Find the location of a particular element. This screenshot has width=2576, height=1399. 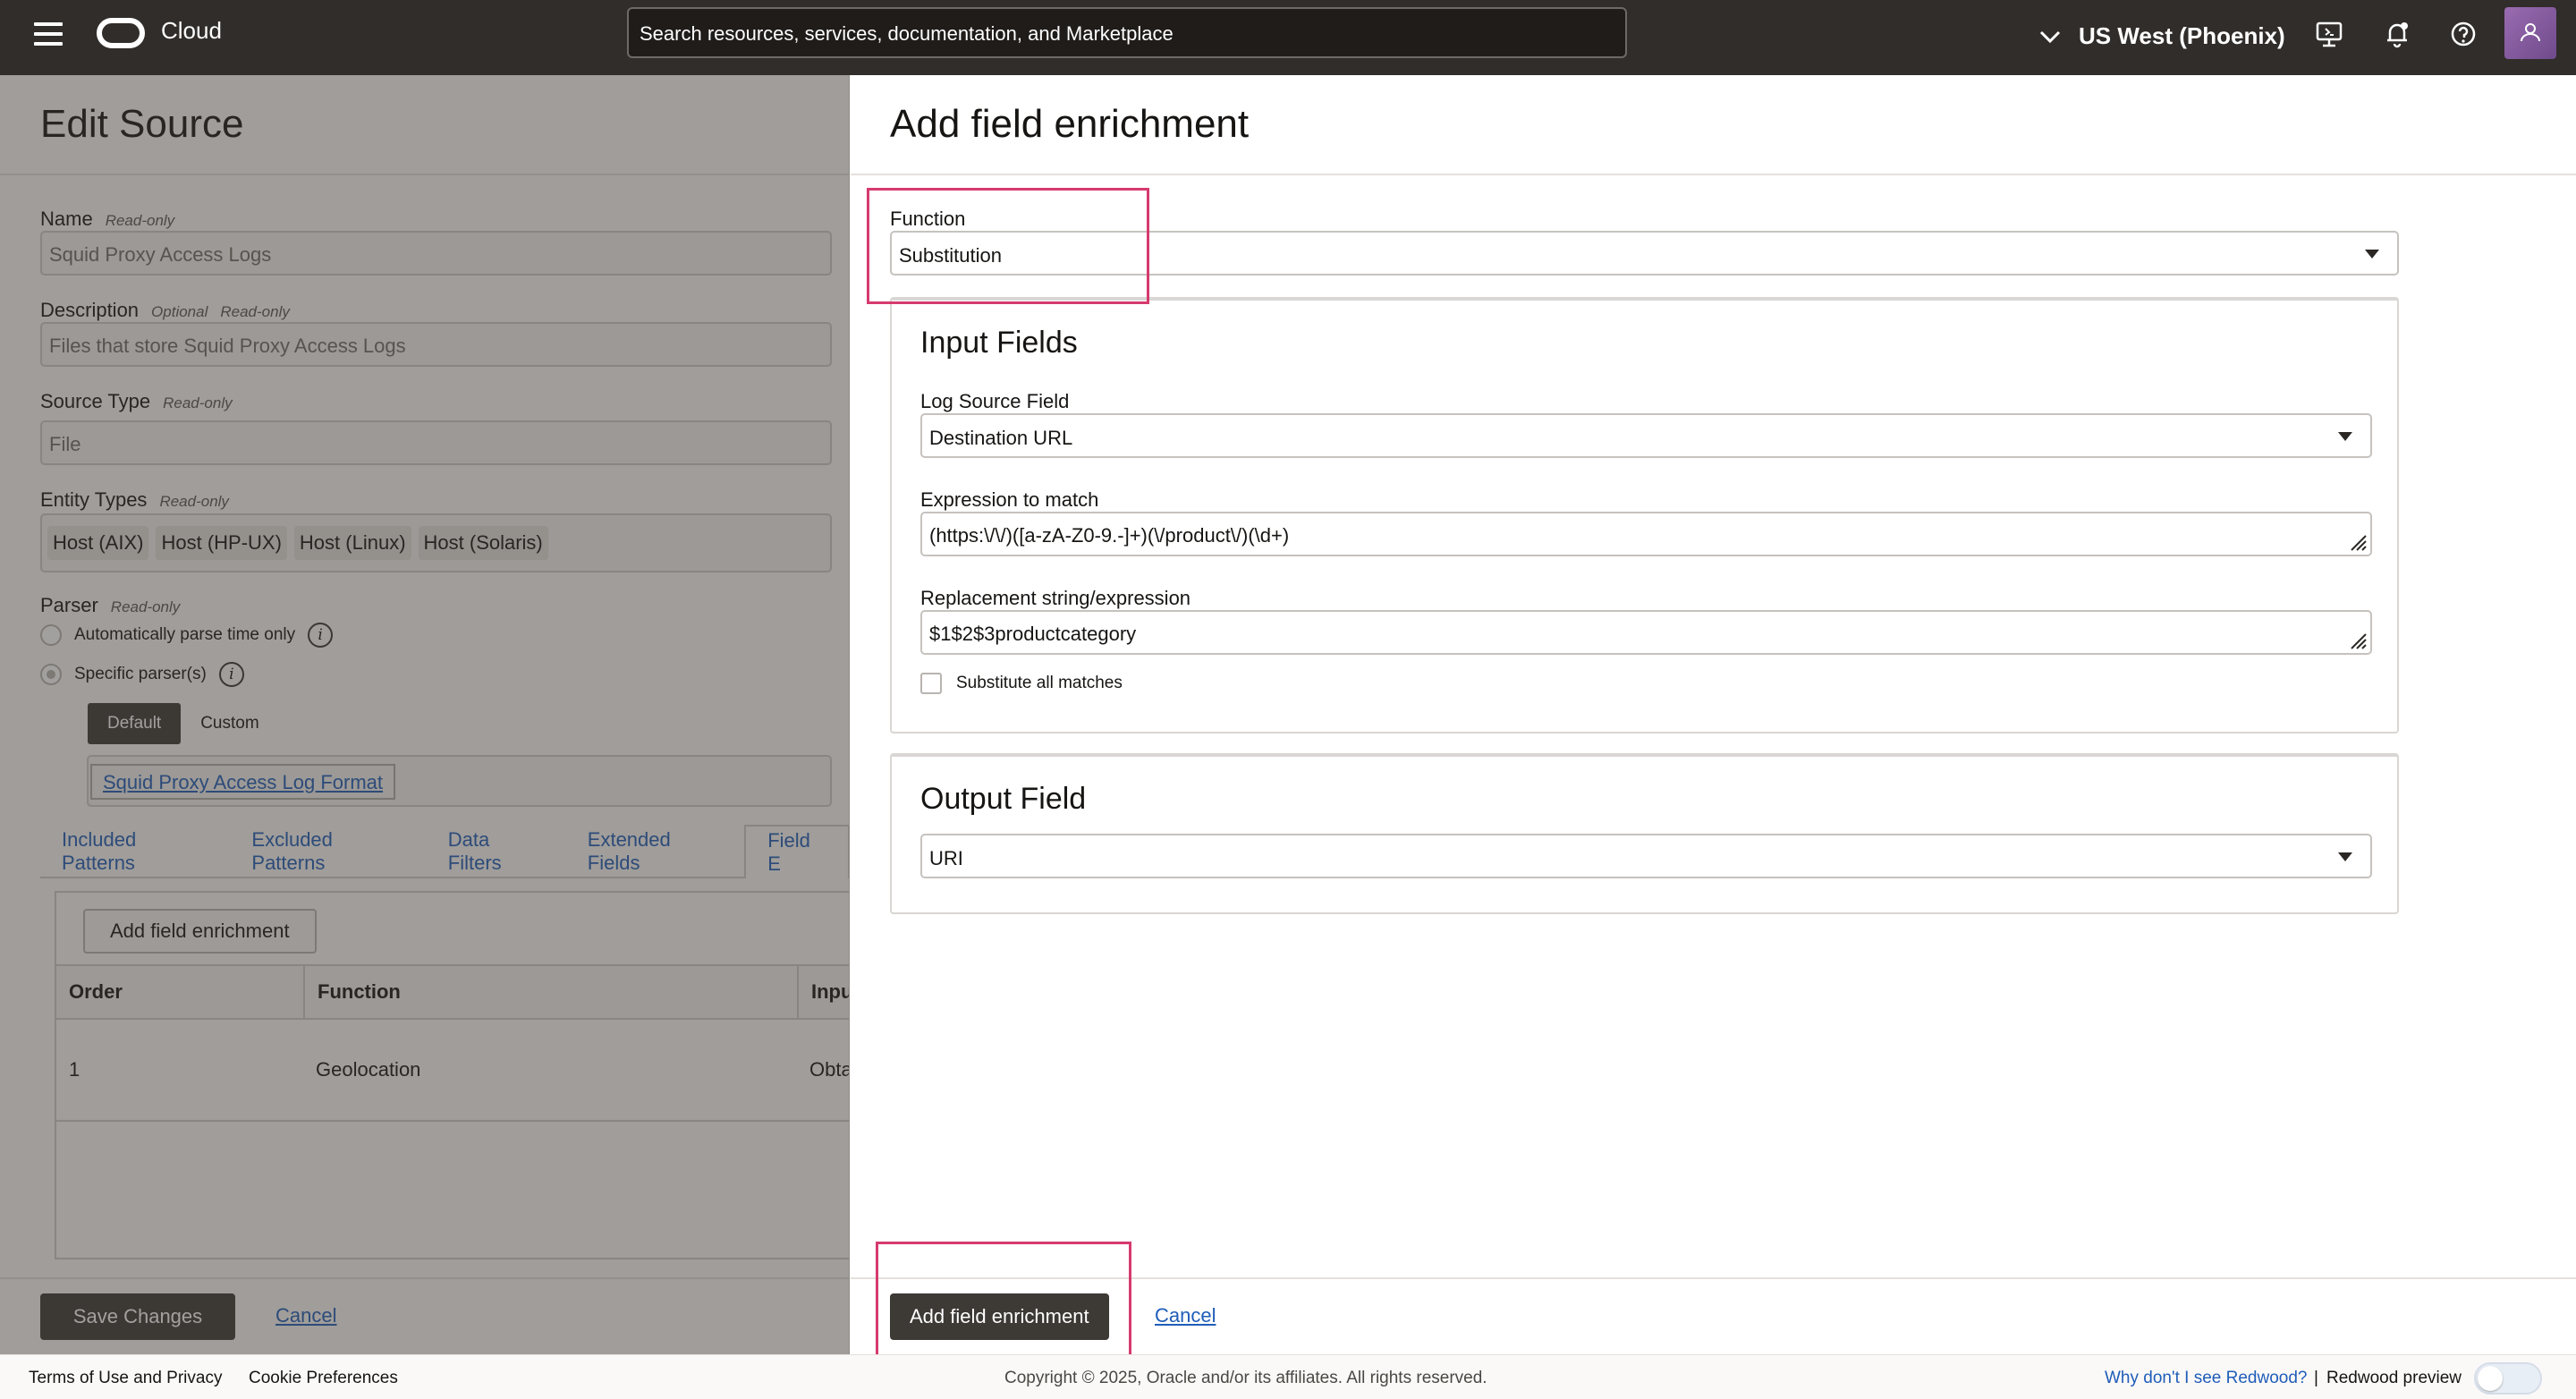

cancel-link: Cancel is located at coordinates (1185, 1315).